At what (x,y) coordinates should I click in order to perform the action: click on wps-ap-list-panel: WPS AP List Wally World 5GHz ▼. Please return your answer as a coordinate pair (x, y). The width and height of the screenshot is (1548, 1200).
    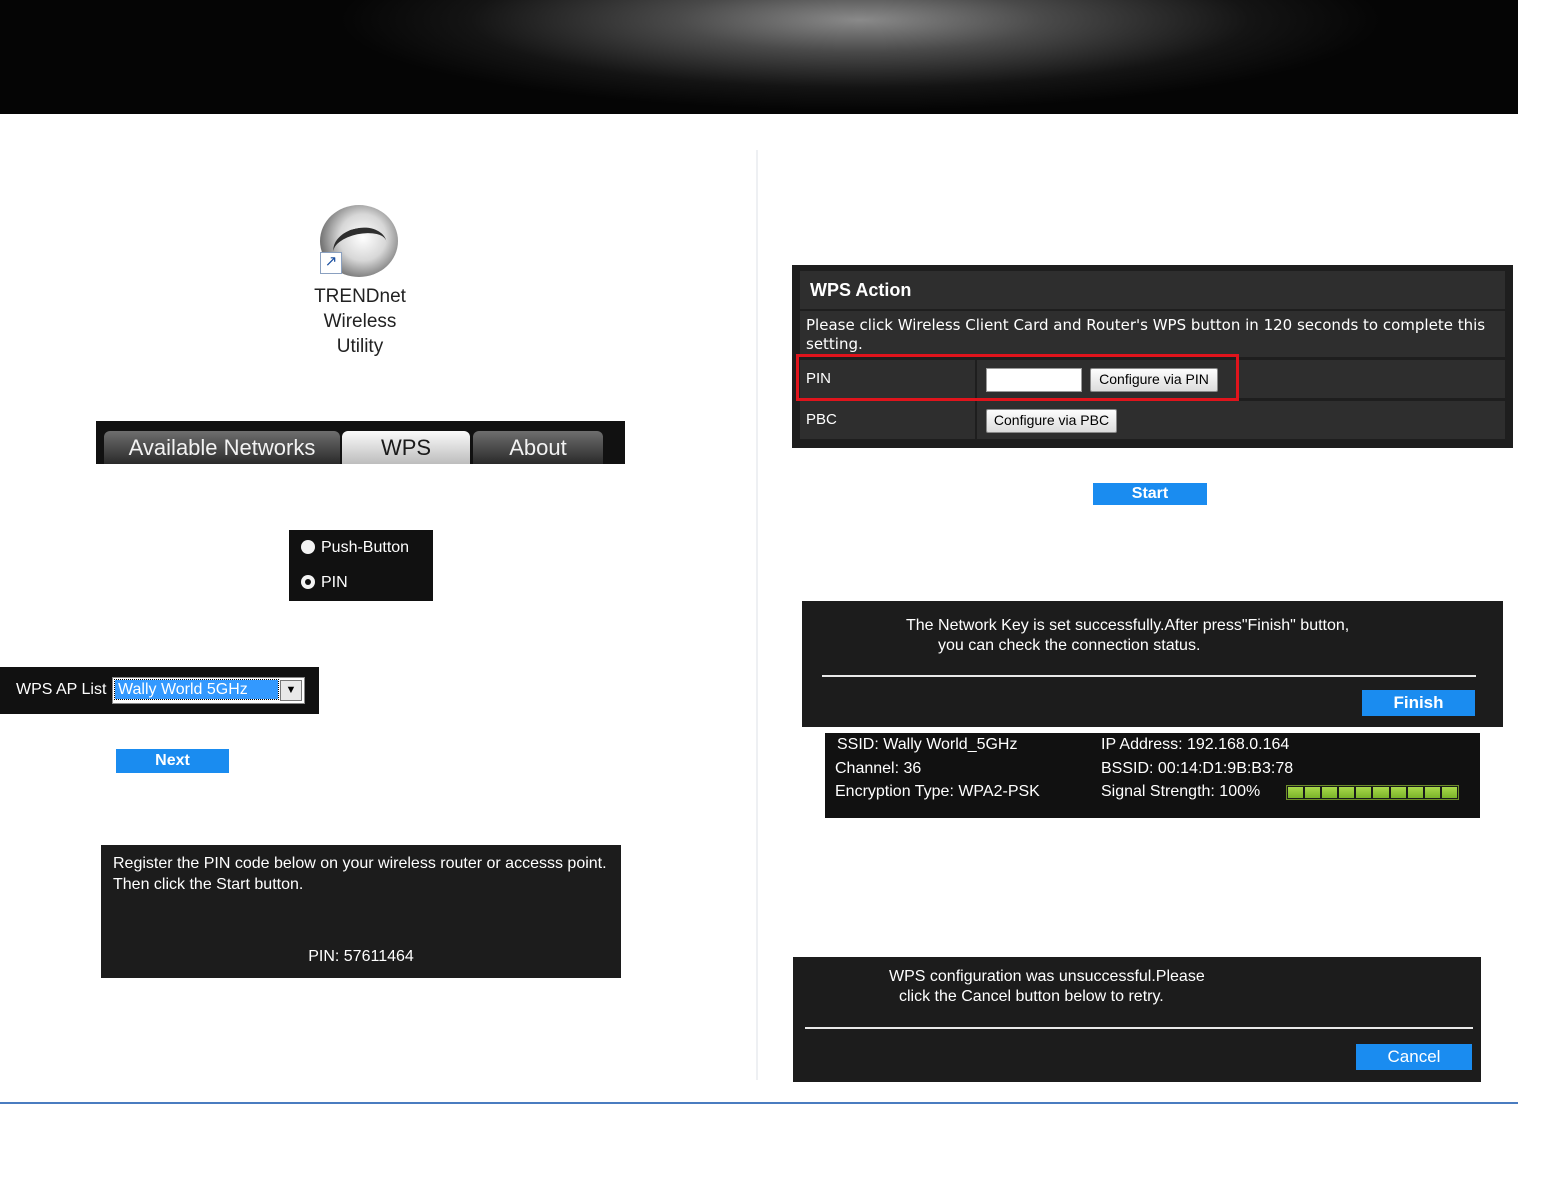
    Looking at the image, I should click on (159, 690).